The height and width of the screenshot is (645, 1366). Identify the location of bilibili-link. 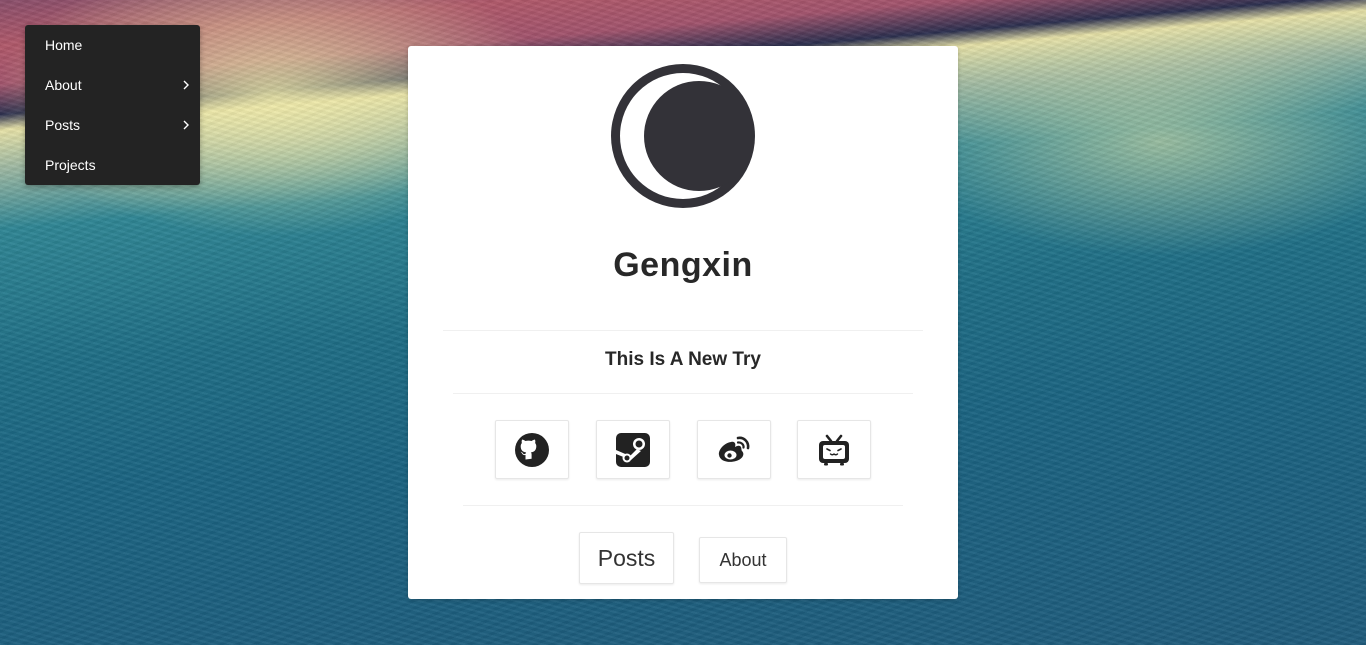
(834, 449).